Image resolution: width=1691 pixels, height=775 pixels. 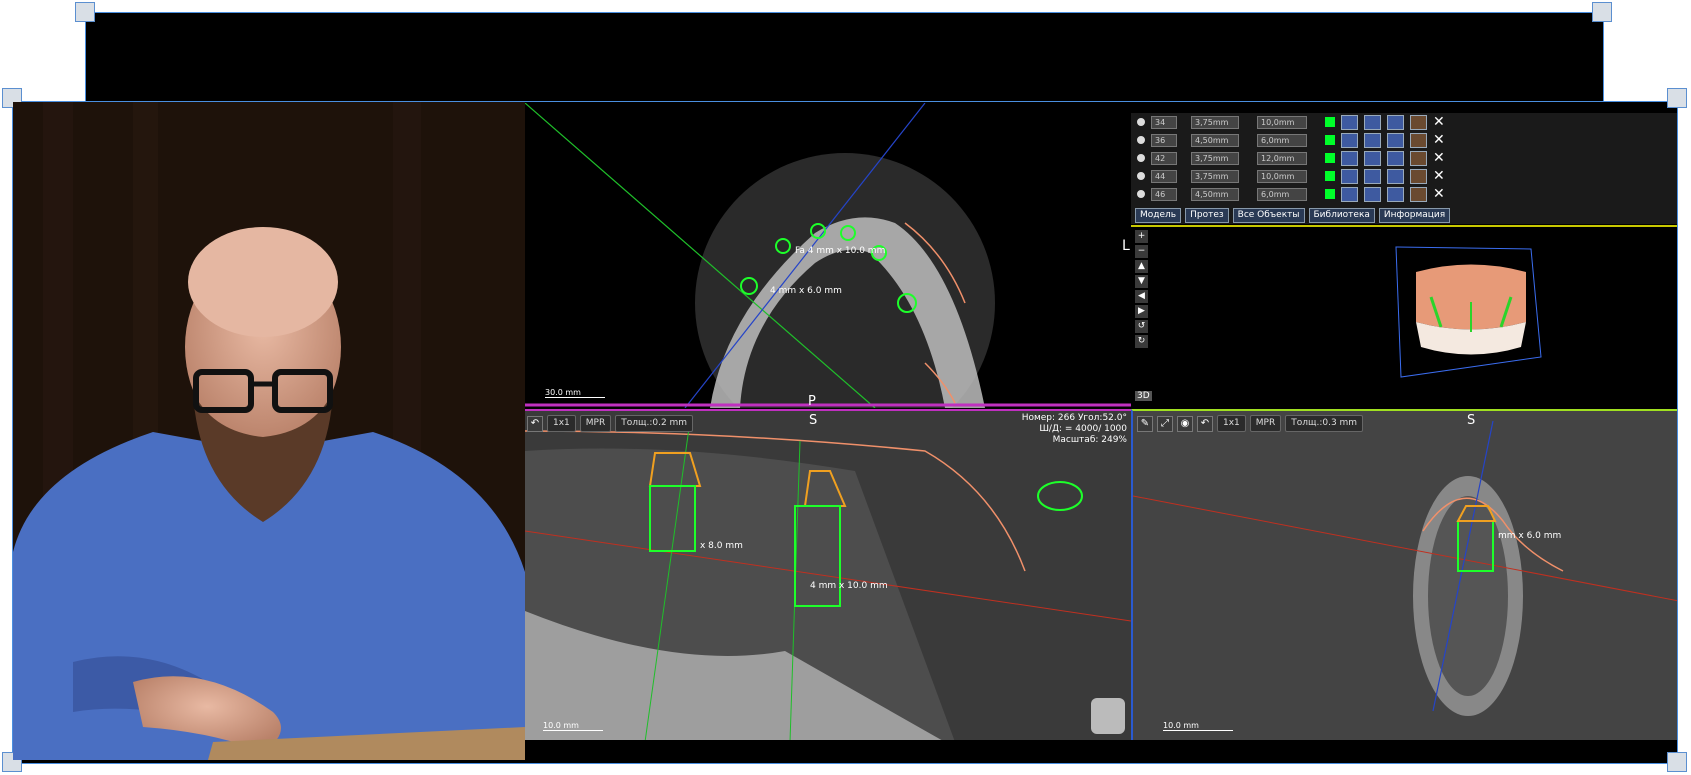 I want to click on tab-library: Библиотека, so click(x=1341, y=215).